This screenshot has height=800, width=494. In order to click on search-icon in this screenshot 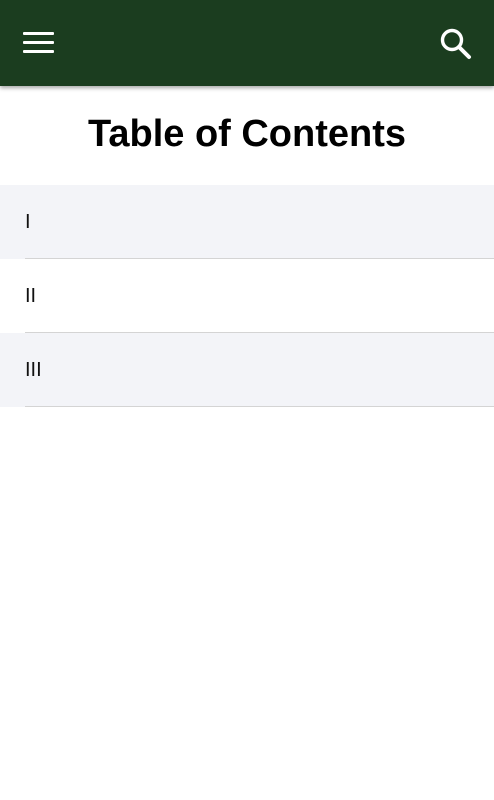, I will do `click(455, 43)`.